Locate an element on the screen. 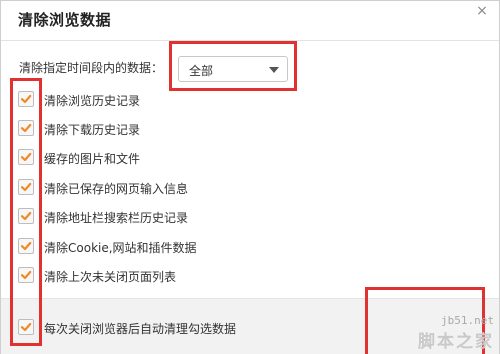 The image size is (500, 354). annotation-box-dropdown is located at coordinates (233, 66).